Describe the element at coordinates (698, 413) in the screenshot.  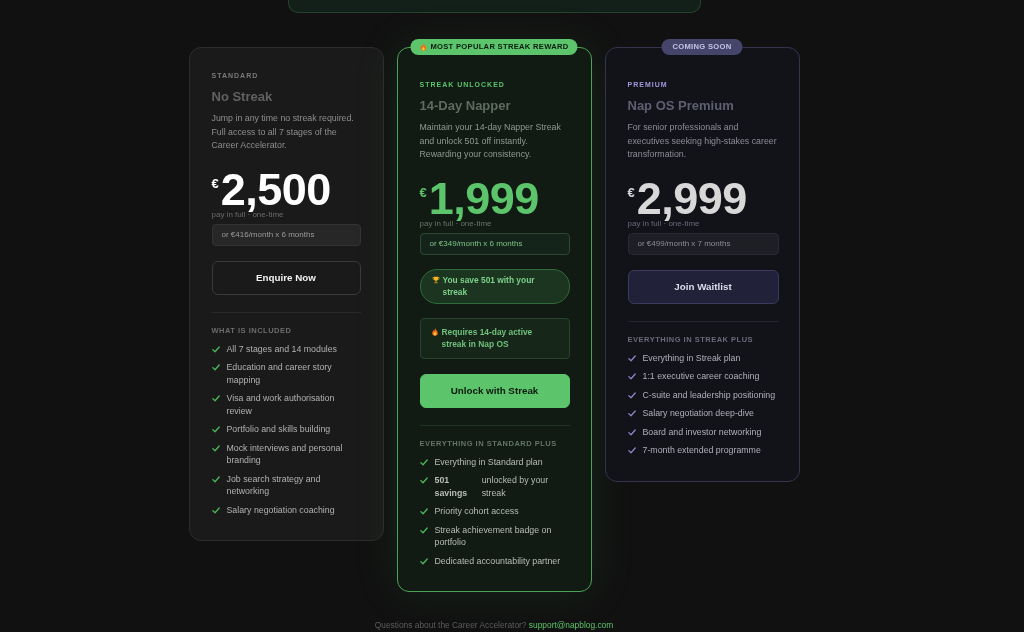
I see `feature-text: Salary negotiation deep-dive` at that location.